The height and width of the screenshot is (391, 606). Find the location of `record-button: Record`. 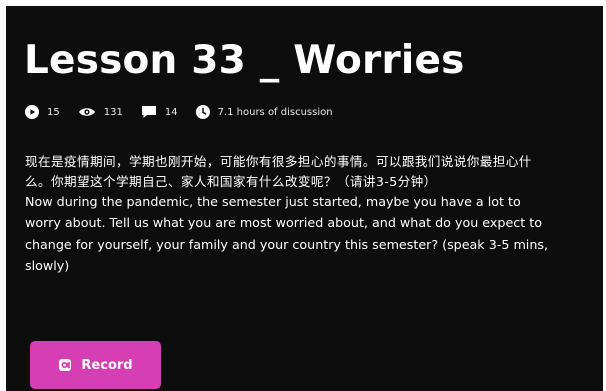

record-button: Record is located at coordinates (95, 365).